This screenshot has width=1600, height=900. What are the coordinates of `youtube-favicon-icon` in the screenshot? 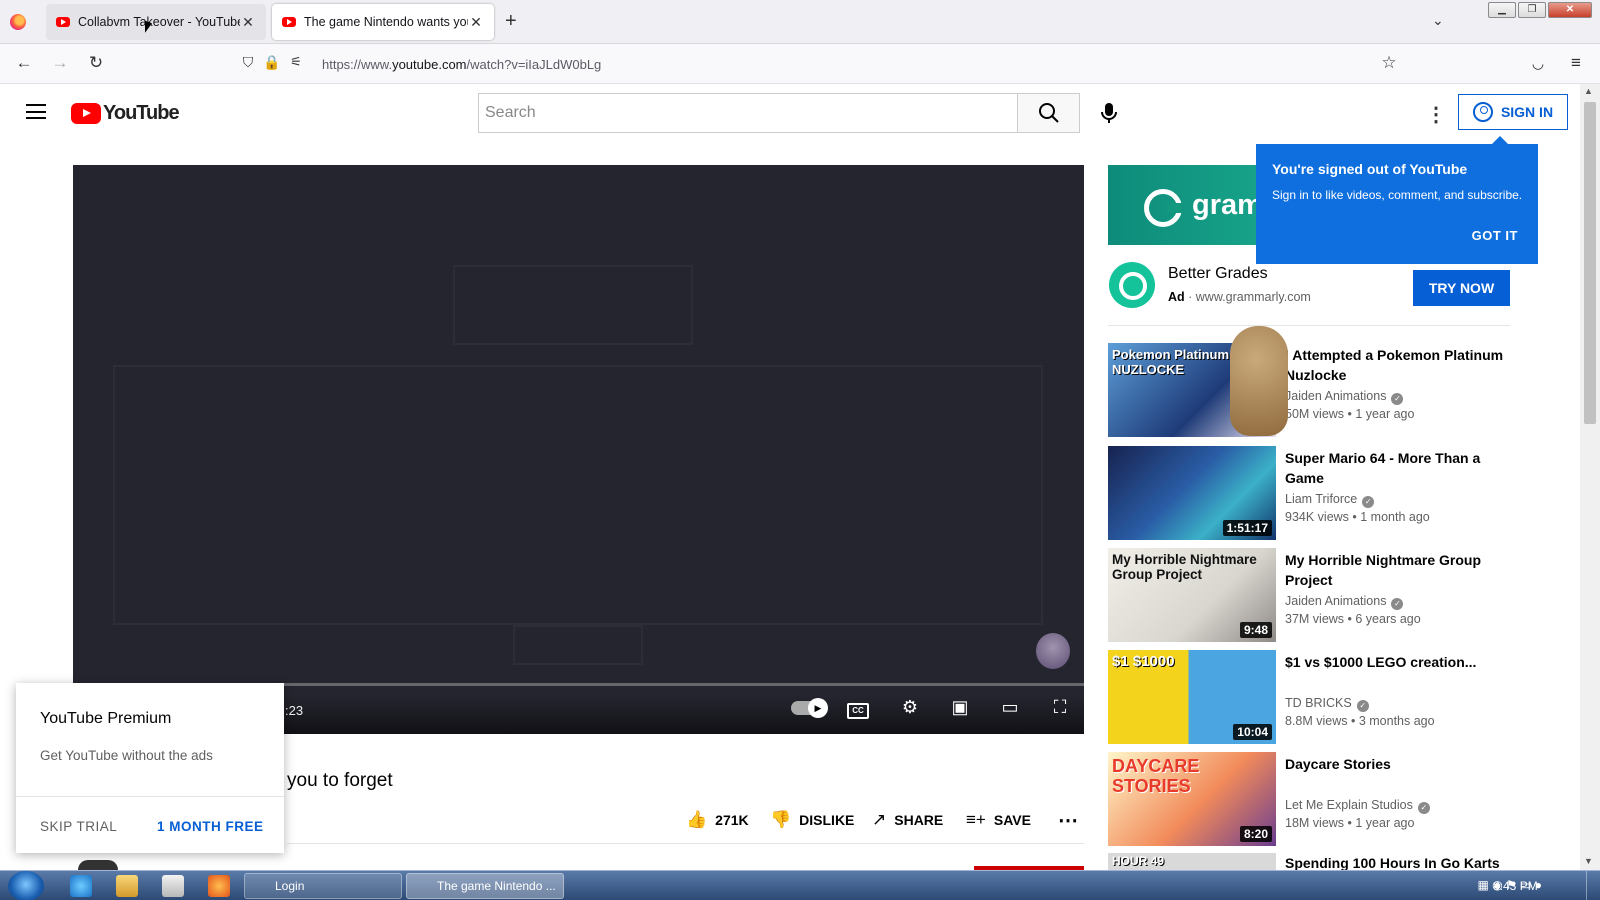 It's located at (63, 22).